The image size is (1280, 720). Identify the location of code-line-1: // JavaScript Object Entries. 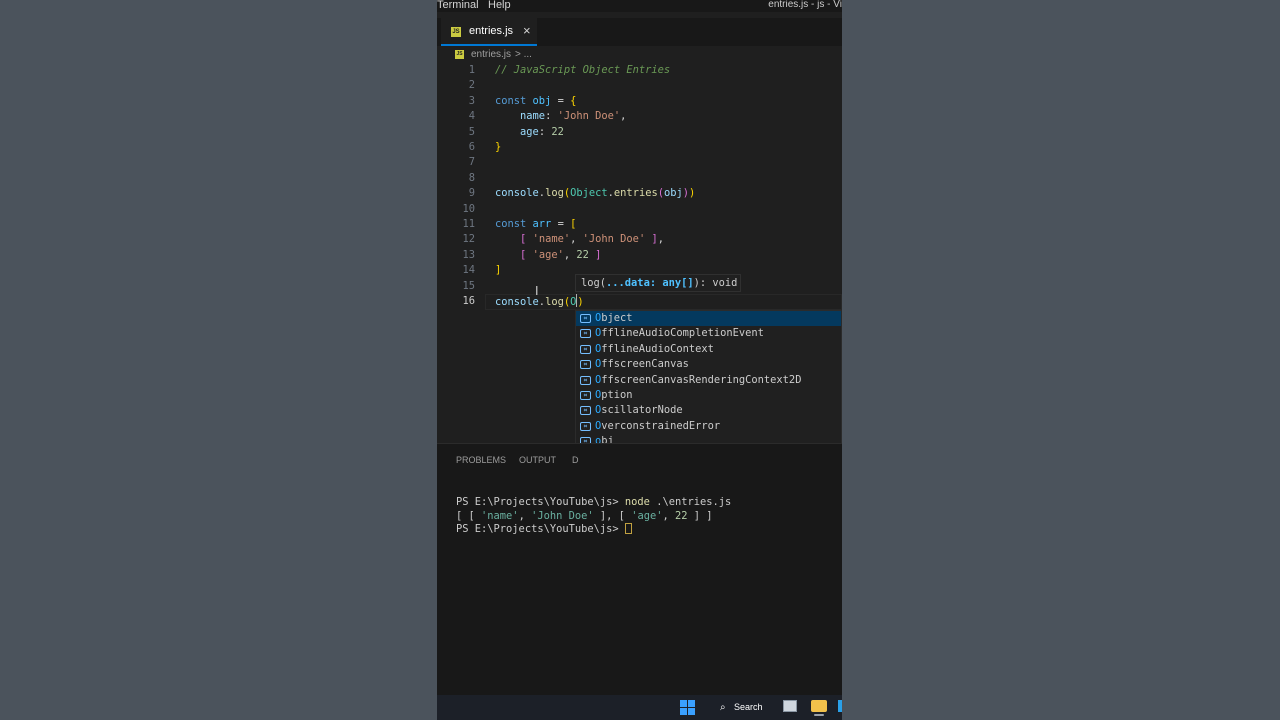
(582, 70).